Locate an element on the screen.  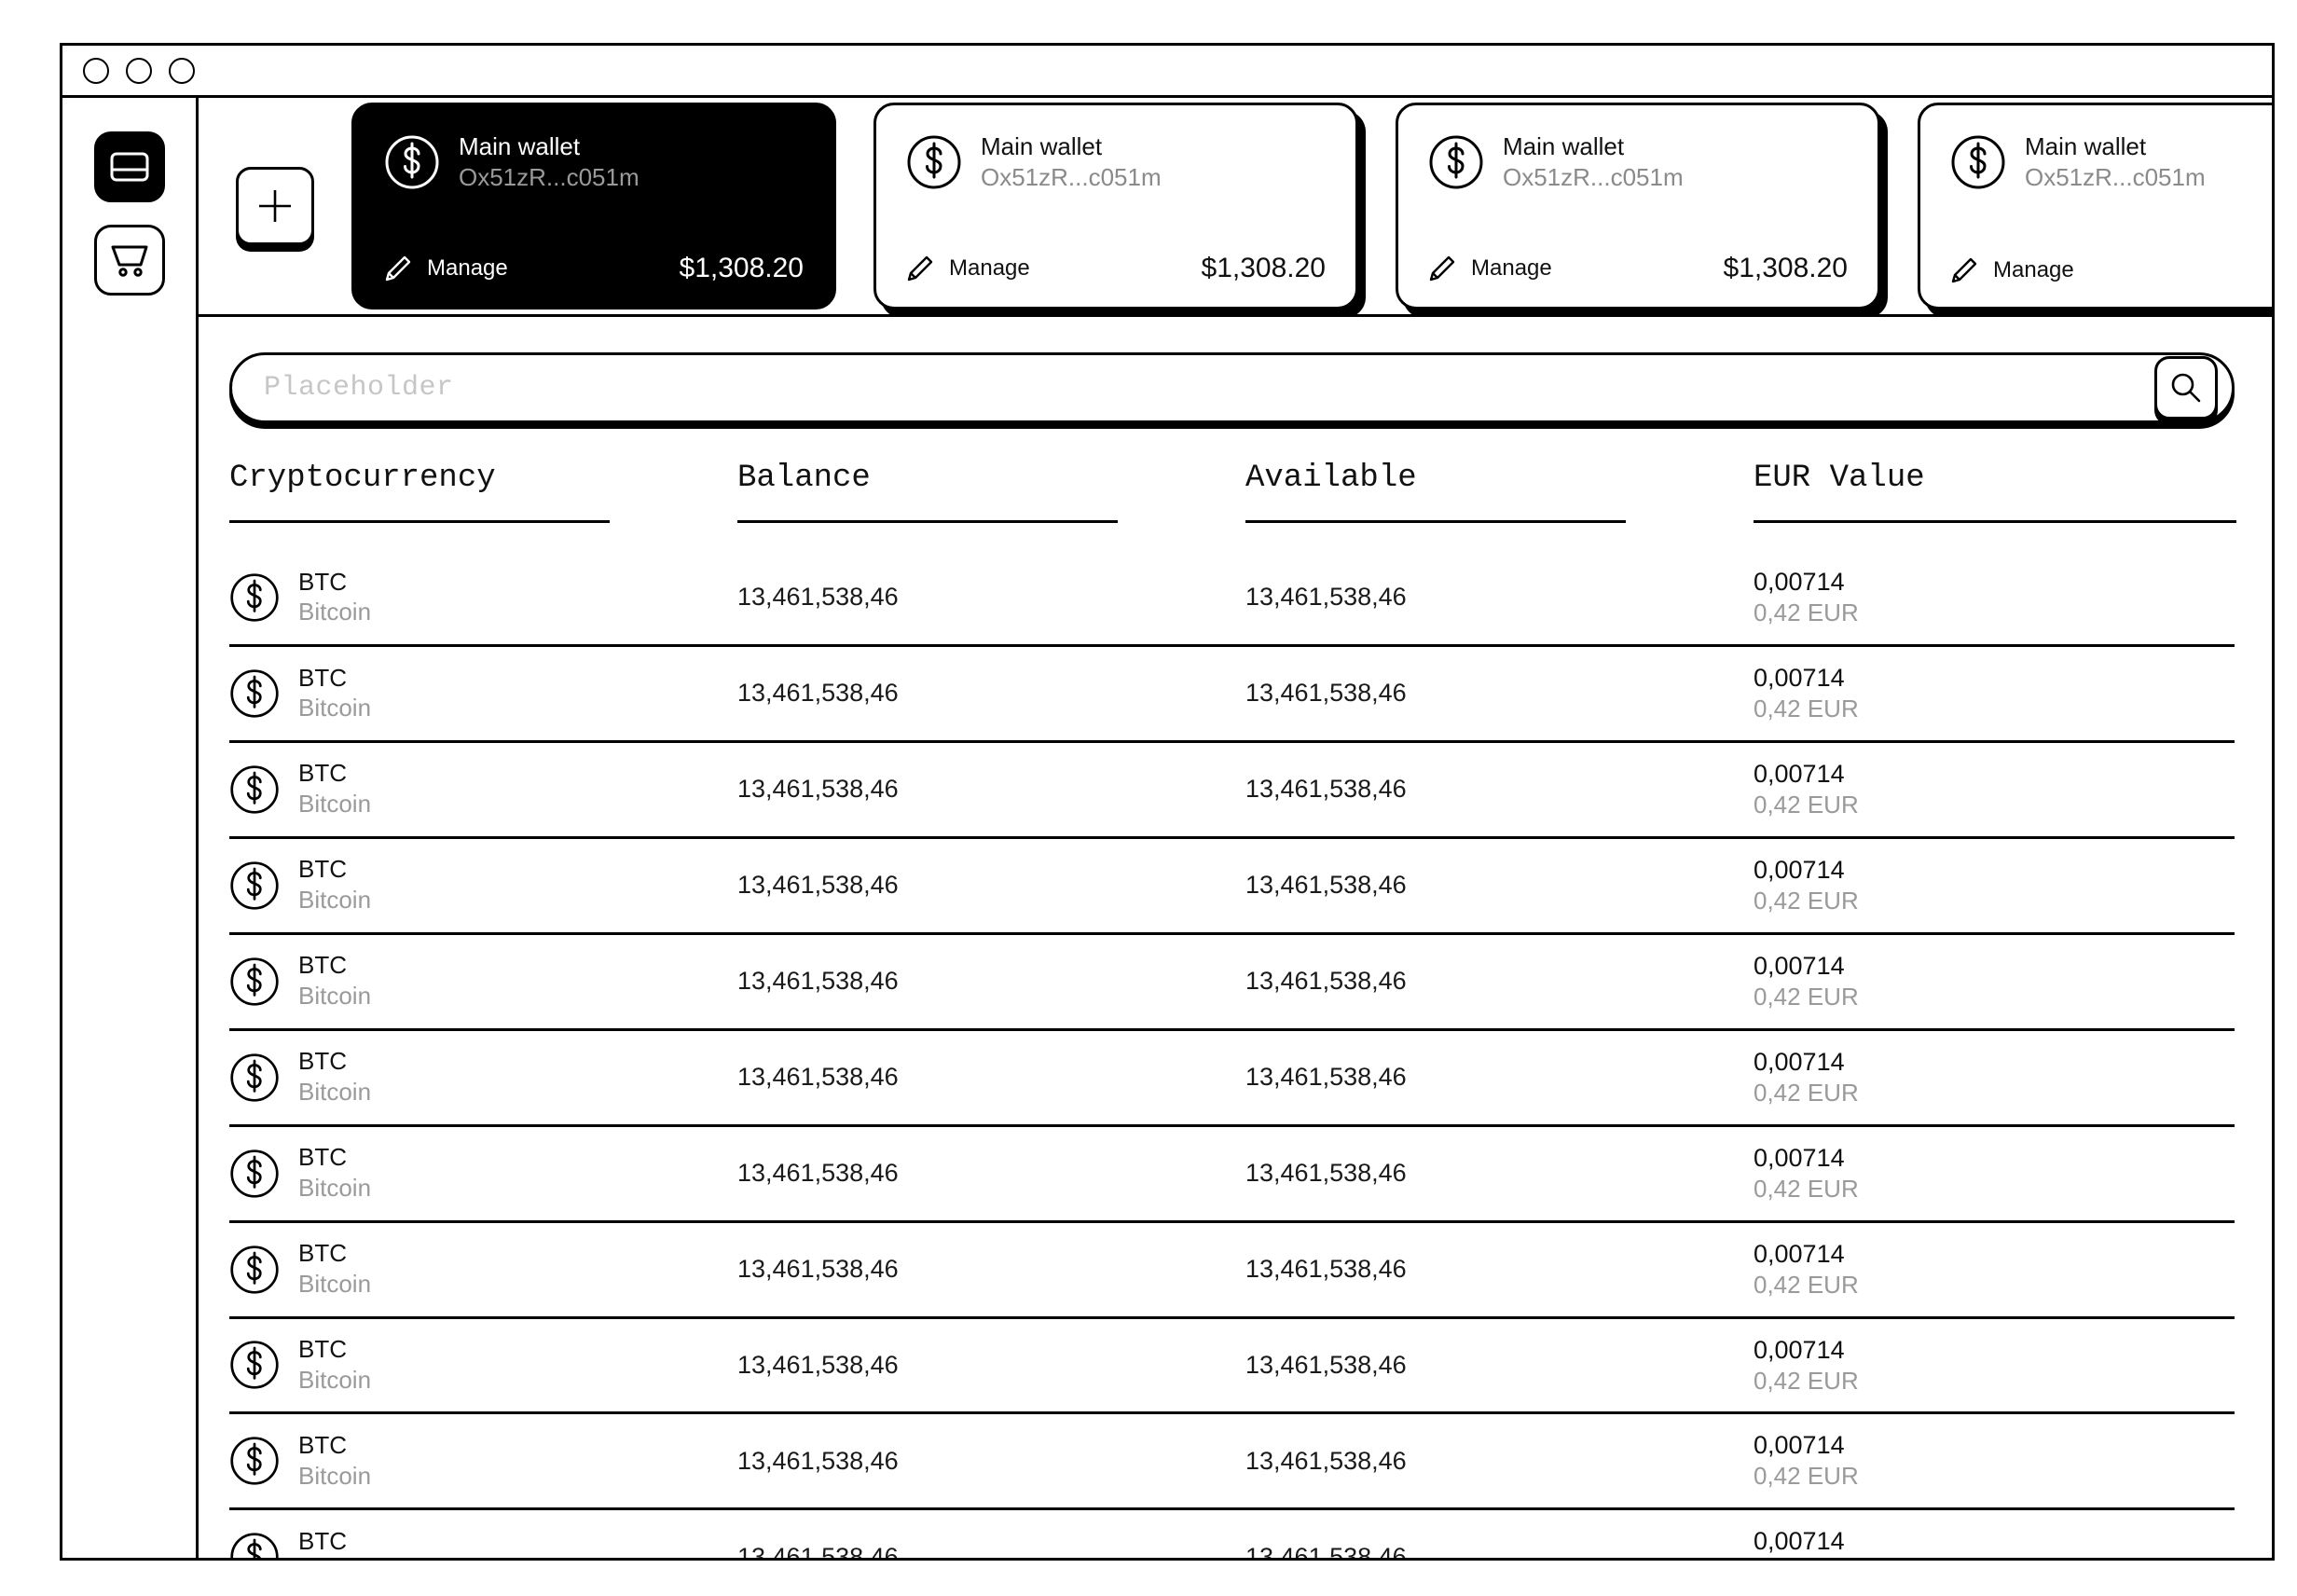
window-minimize-button is located at coordinates (139, 70).